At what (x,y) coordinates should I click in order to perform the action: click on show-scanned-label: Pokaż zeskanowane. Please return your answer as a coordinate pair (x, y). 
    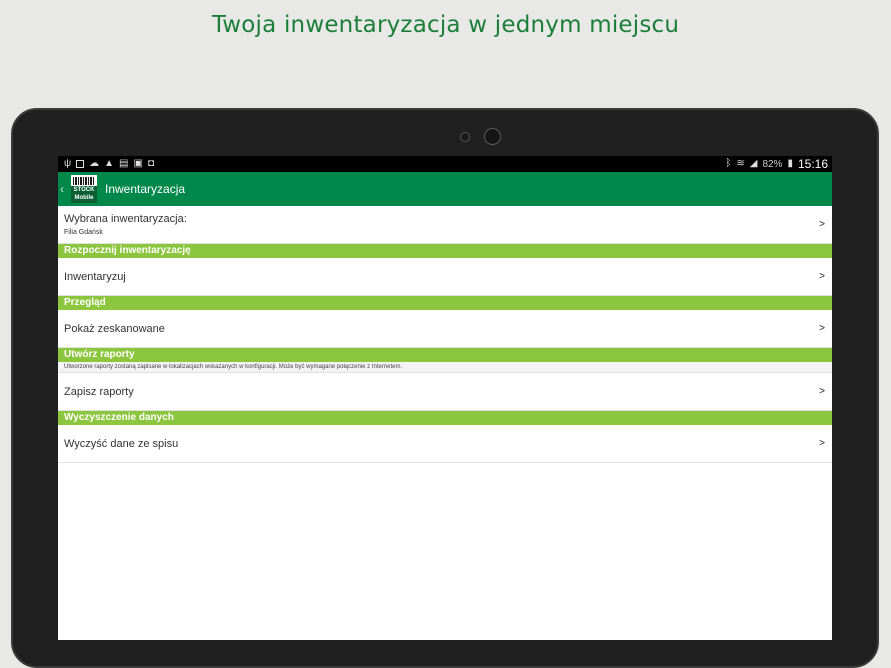
    Looking at the image, I should click on (114, 328).